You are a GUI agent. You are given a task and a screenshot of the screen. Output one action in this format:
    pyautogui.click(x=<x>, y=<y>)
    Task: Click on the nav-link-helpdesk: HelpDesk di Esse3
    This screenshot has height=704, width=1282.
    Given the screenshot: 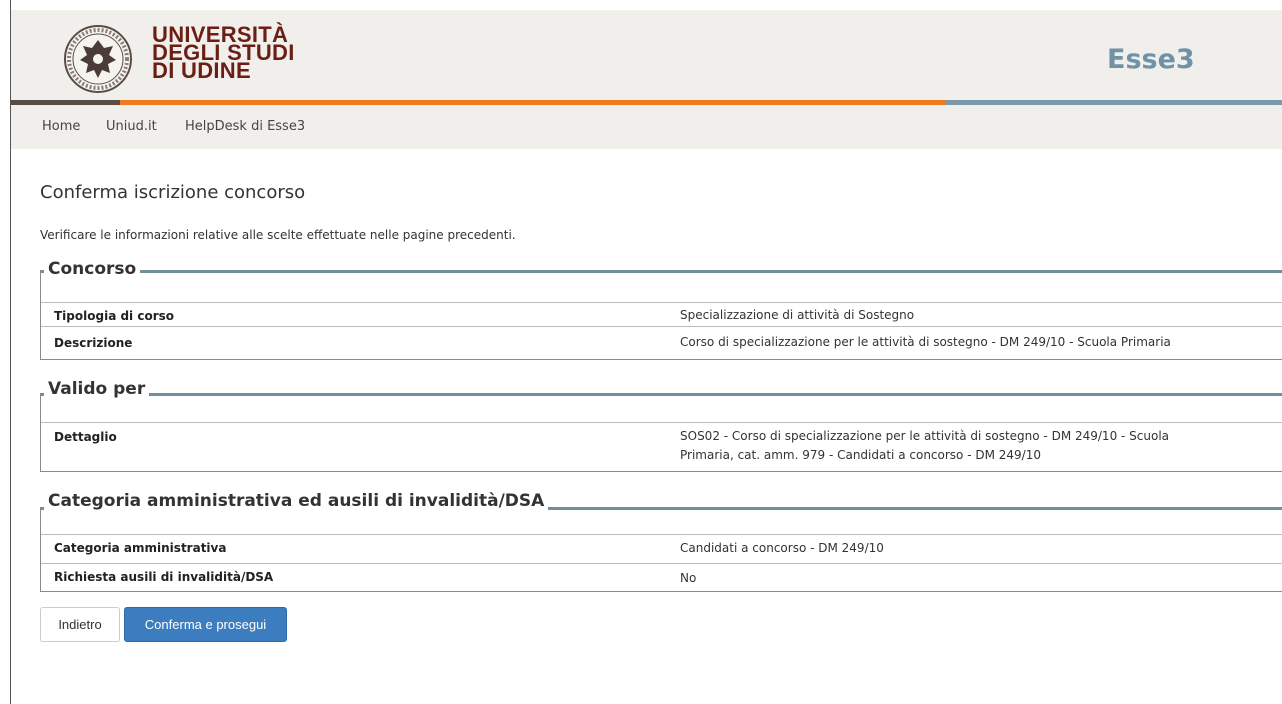 What is the action you would take?
    pyautogui.click(x=245, y=126)
    